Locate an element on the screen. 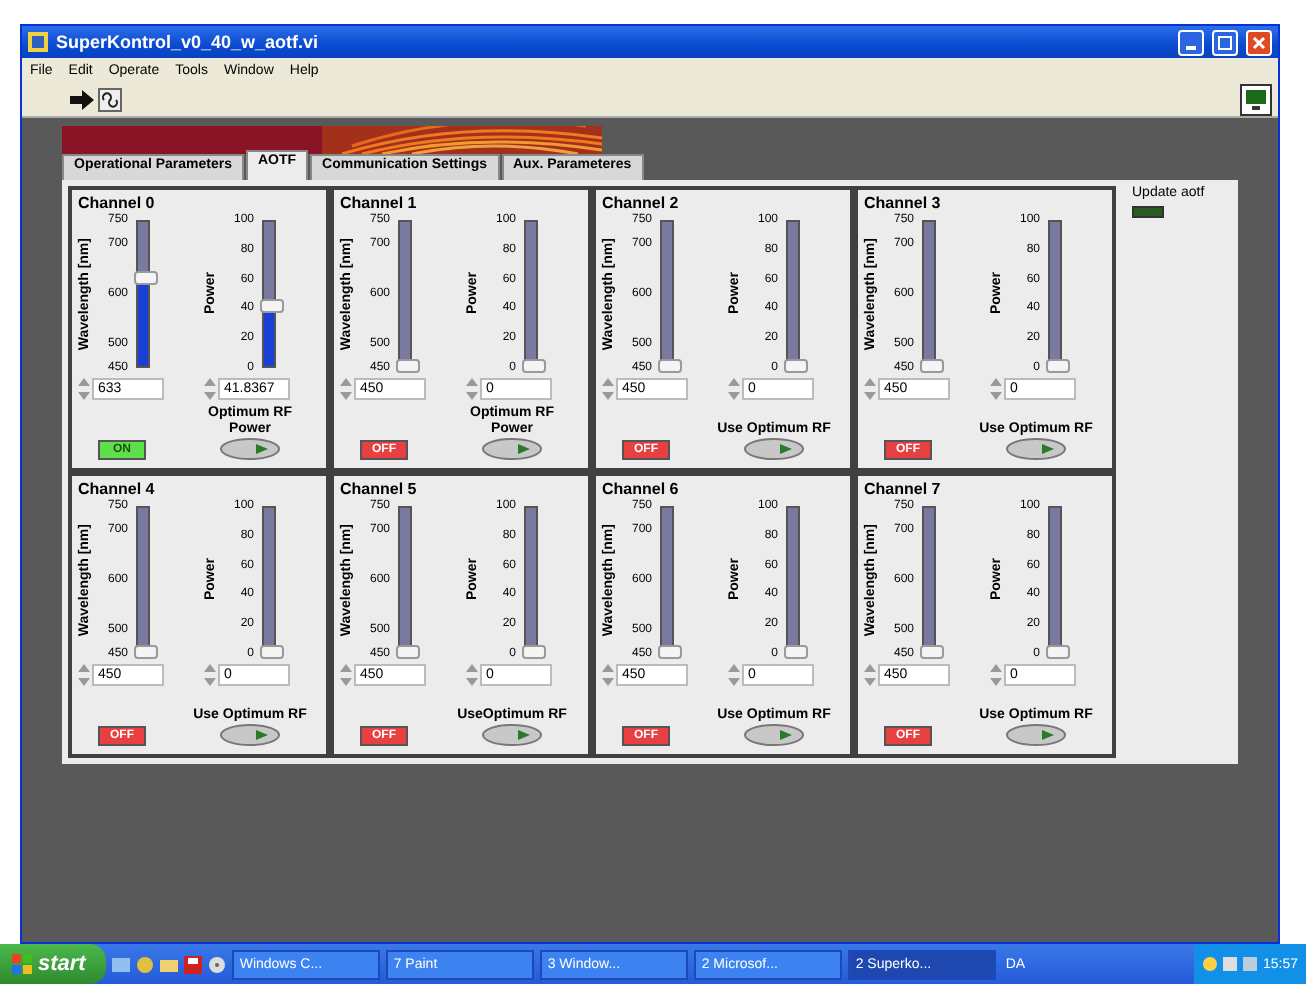 Image resolution: width=1306 pixels, height=984 pixels. run-continuously-icon is located at coordinates (110, 99).